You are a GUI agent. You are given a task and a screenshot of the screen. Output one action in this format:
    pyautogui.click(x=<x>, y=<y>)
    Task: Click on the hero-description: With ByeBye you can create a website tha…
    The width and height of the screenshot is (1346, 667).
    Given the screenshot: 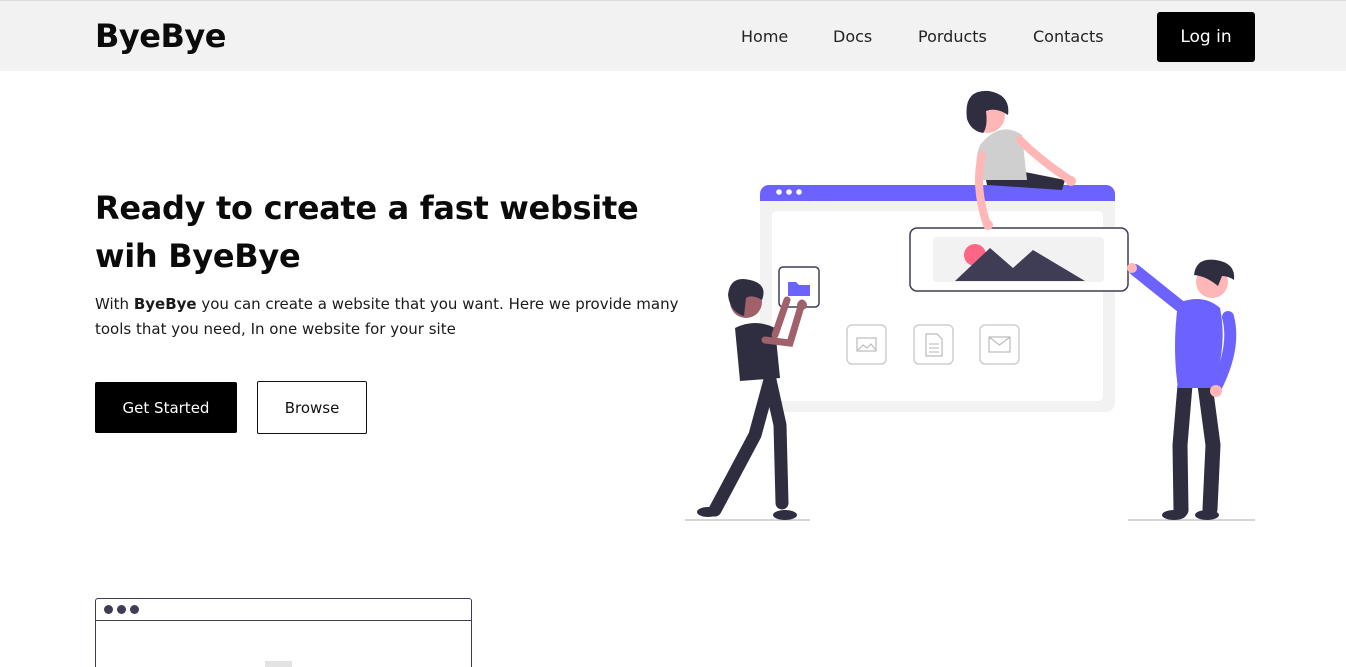 What is the action you would take?
    pyautogui.click(x=395, y=317)
    